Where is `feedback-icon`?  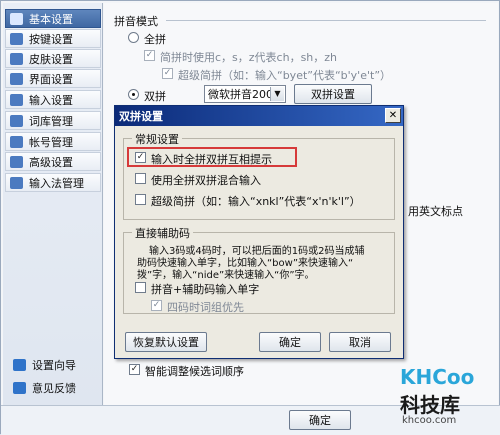
feedback-icon is located at coordinates (19, 388).